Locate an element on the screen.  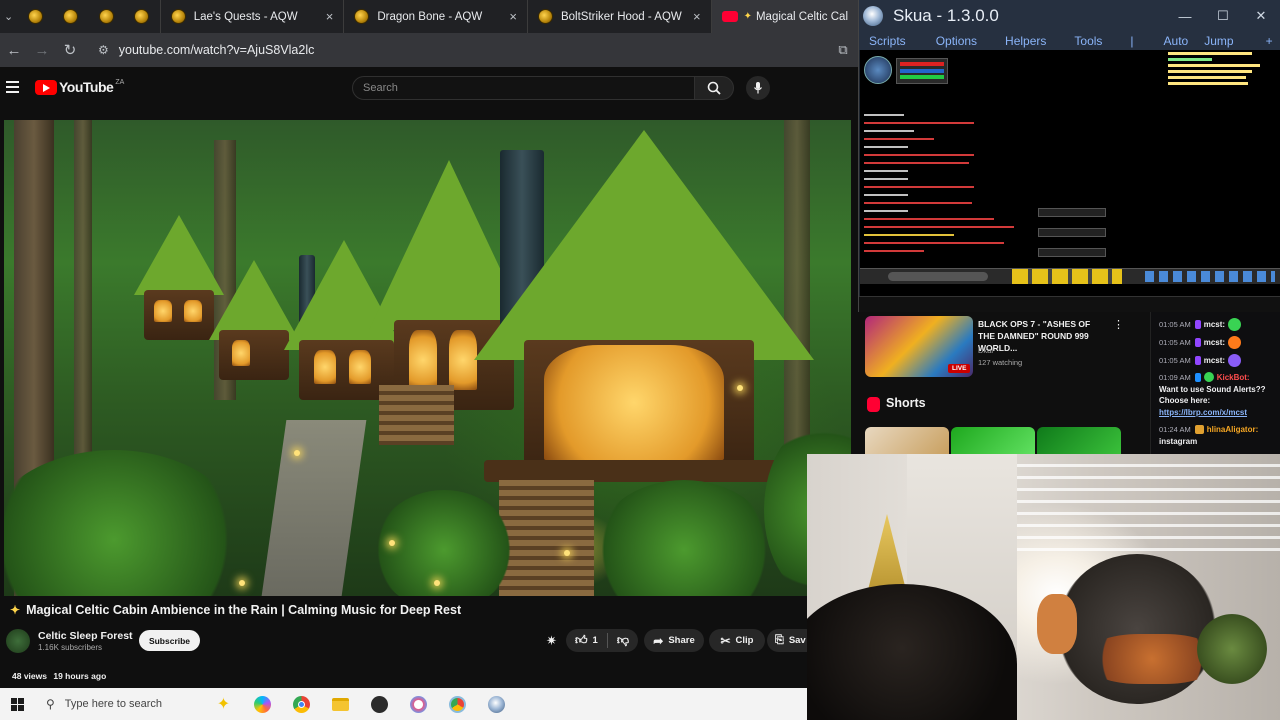
back-arrow-icon: ← is located at coordinates (14, 50).